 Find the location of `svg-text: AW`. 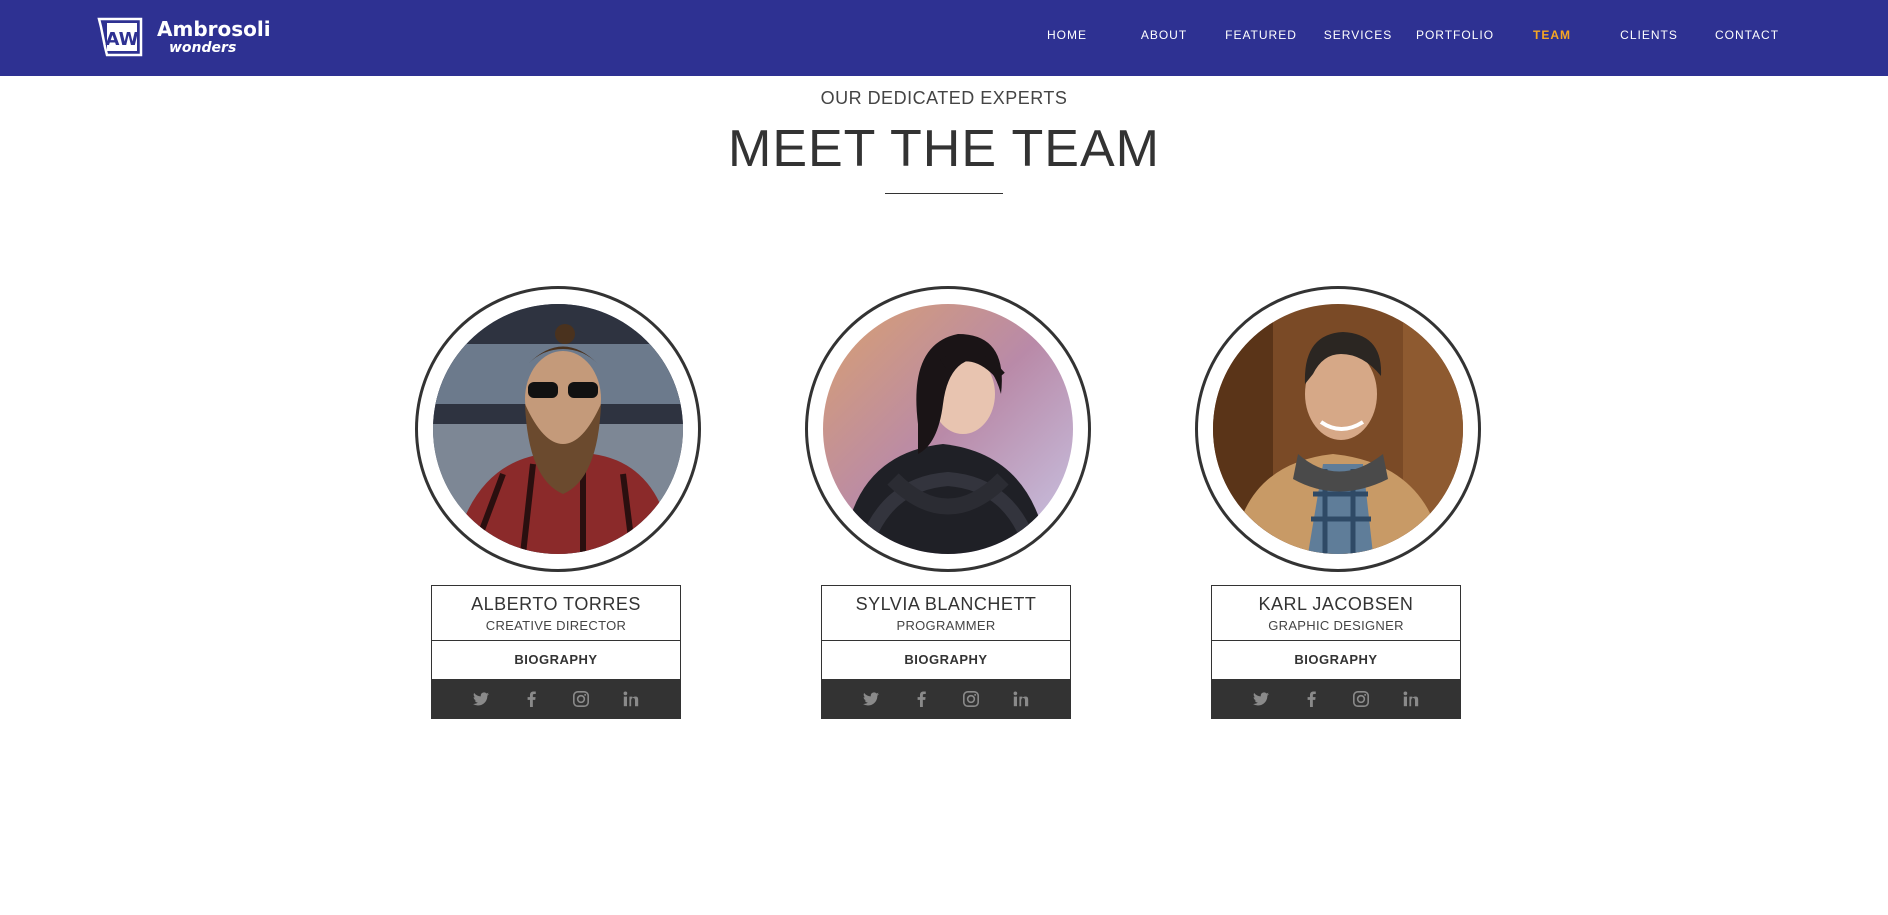

svg-text: AW is located at coordinates (122, 39).